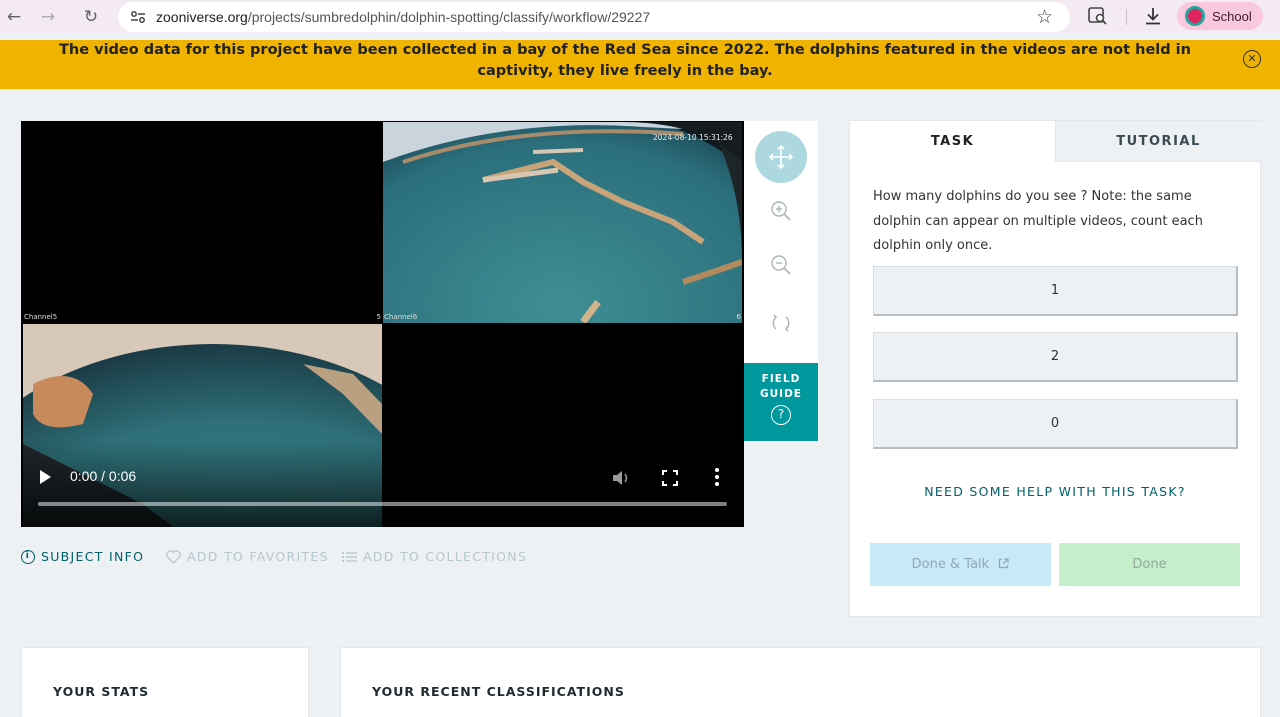 This screenshot has height=717, width=1280. I want to click on recent-classifications-title: YOUR RECENT CLASSIFICATIONS, so click(498, 691).